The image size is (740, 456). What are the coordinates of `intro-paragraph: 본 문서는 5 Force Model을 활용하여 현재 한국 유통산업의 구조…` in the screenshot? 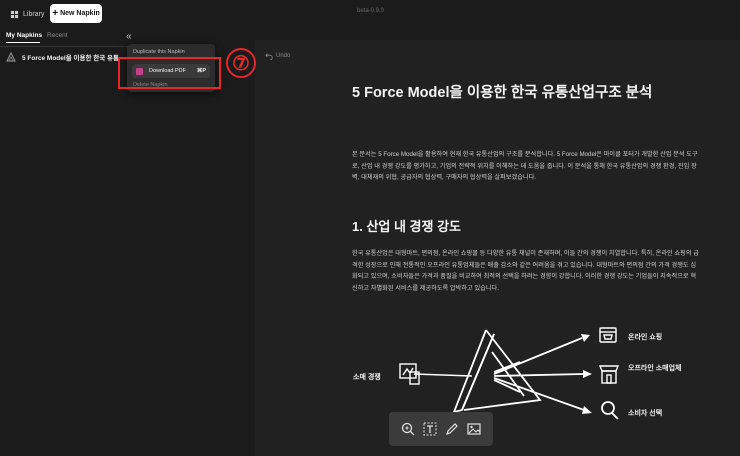 It's located at (526, 166).